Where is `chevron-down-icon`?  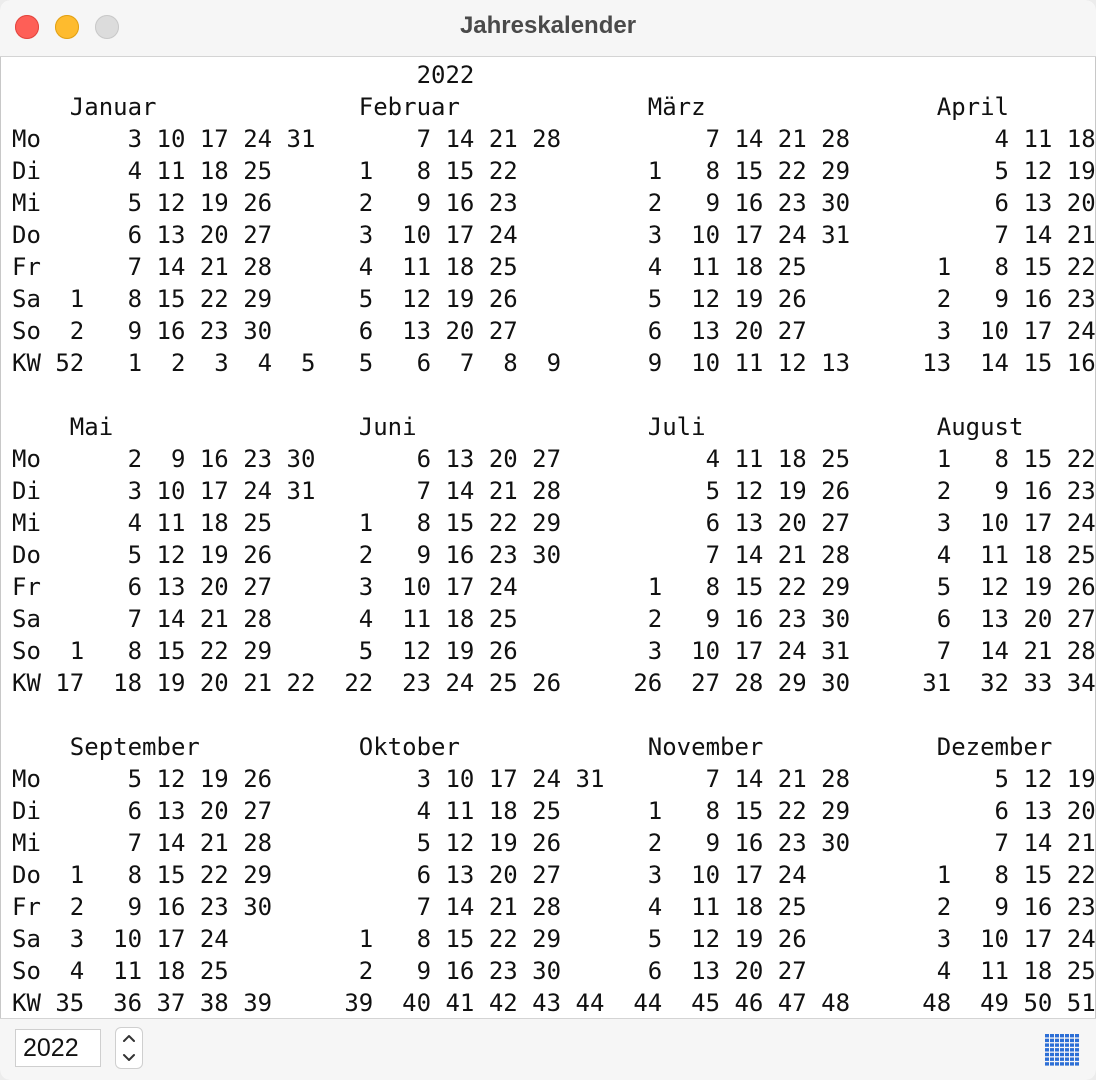 chevron-down-icon is located at coordinates (129, 1057).